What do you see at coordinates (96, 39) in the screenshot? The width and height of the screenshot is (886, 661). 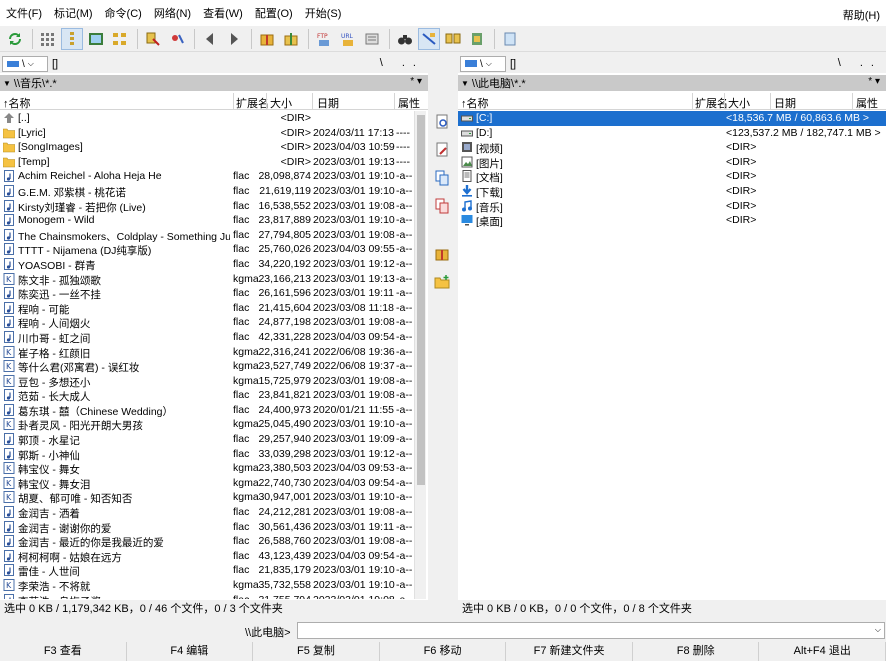 I see `thumbnail-view-icon` at bounding box center [96, 39].